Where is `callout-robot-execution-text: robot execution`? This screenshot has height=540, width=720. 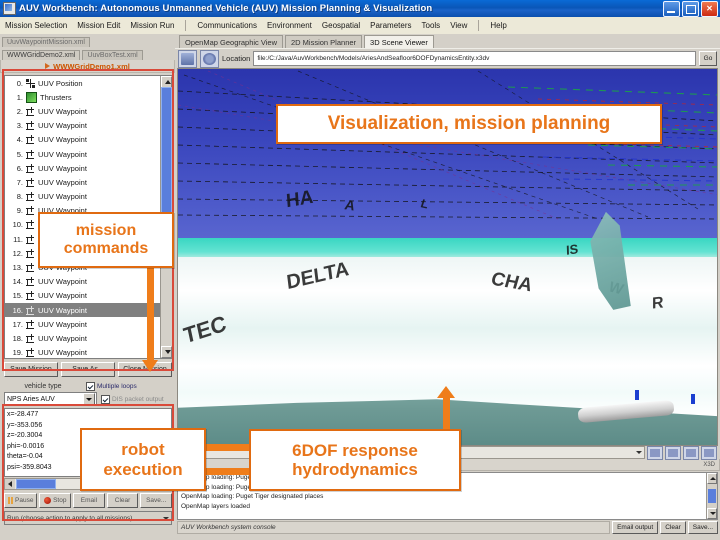
callout-robot-execution-text: robot execution is located at coordinates (143, 459).